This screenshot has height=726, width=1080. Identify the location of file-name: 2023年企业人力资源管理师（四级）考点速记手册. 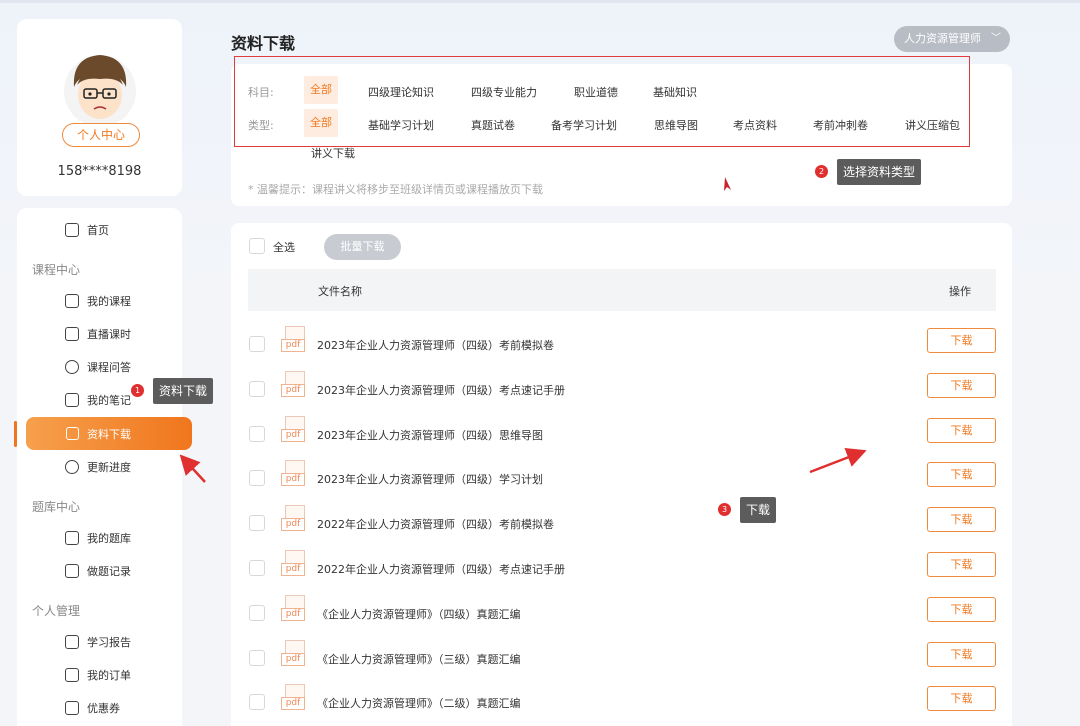
(441, 390).